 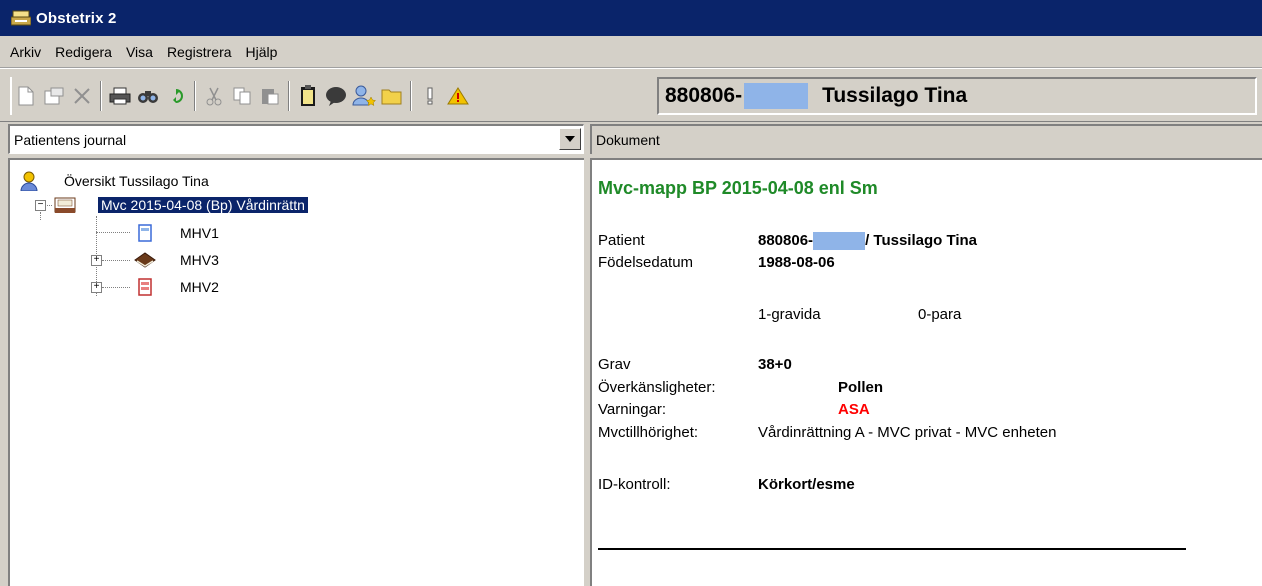 I want to click on document-divider, so click(x=892, y=549).